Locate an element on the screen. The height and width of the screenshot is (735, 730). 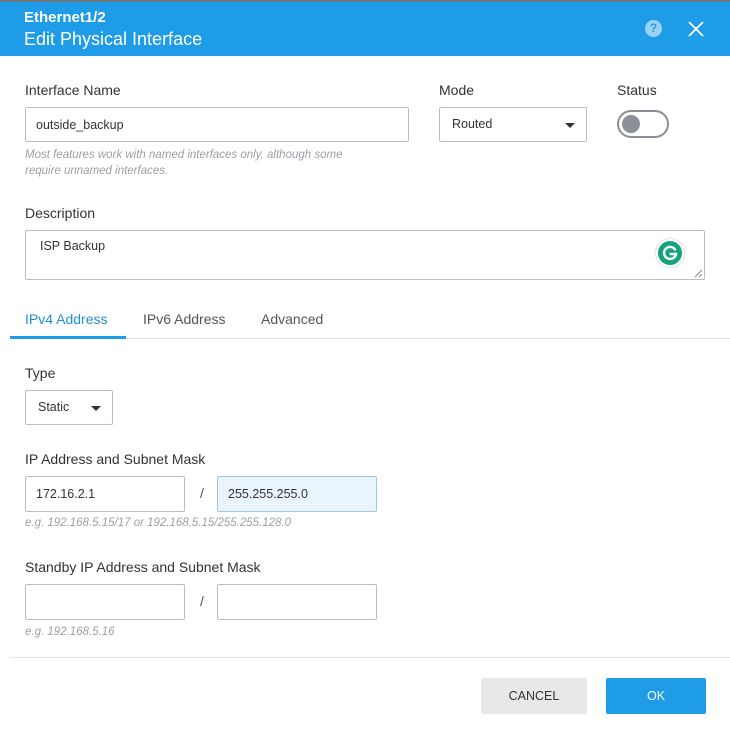
footer-divider is located at coordinates (370, 657).